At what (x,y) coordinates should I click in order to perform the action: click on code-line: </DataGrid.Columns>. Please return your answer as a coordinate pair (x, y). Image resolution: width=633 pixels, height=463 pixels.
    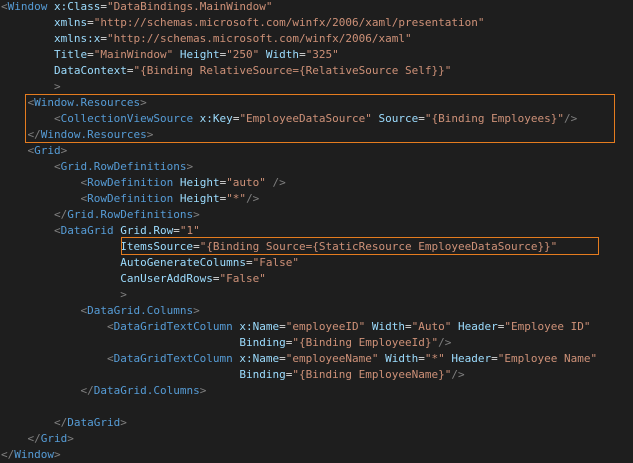
    Looking at the image, I should click on (103, 391).